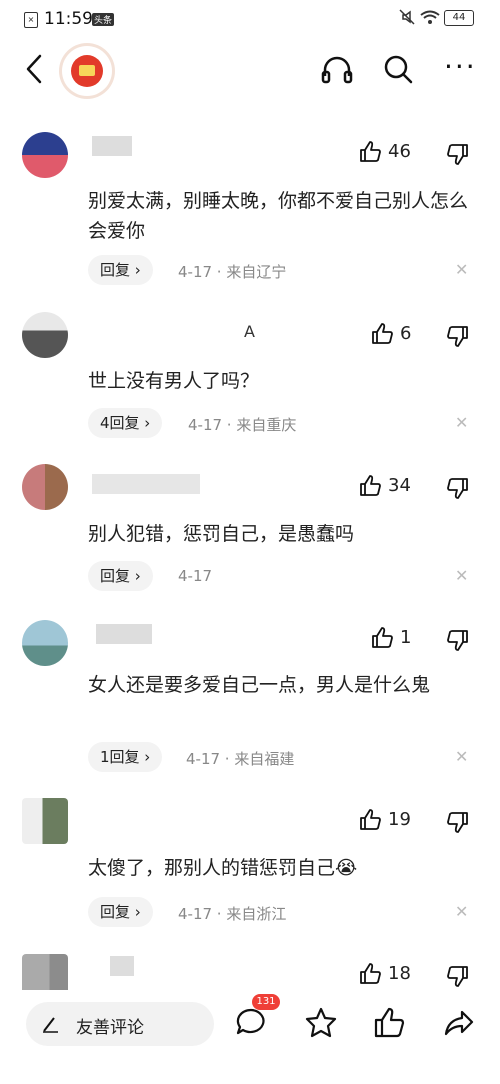  I want to click on comment-text: 太傻了，那别人的错惩罚自己😭, so click(223, 868).